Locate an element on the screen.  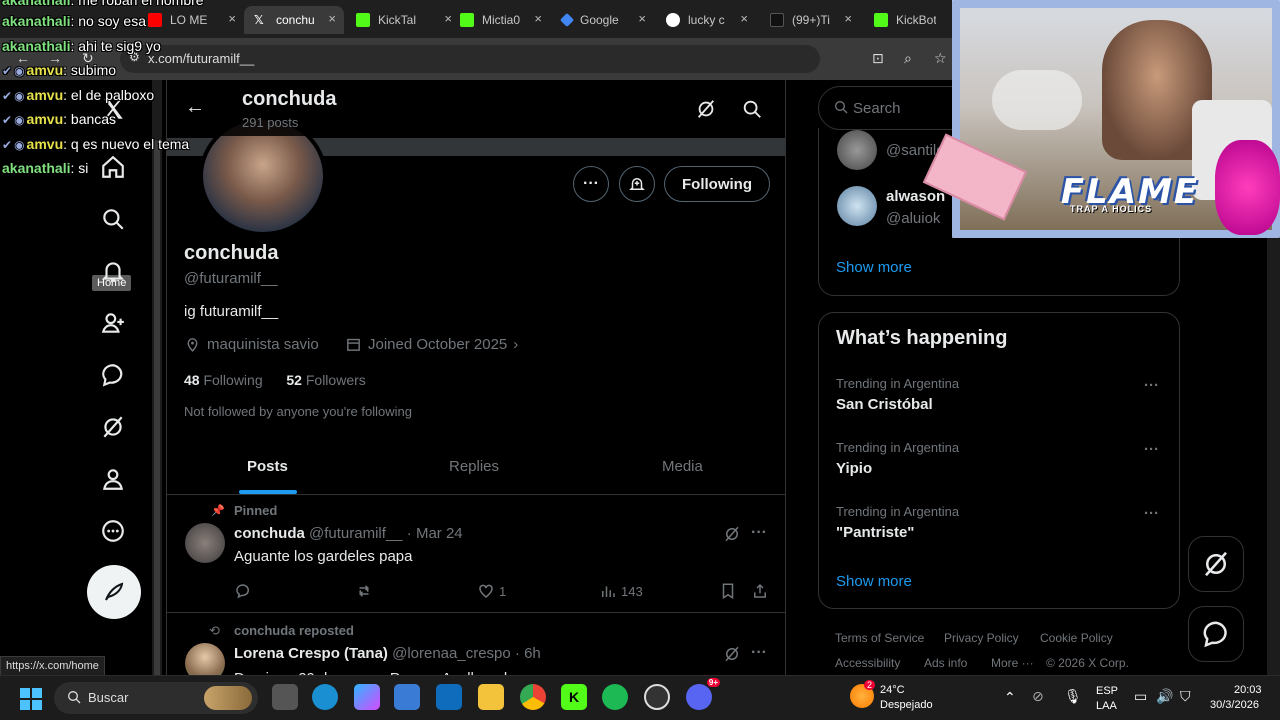
taskbar-search-input: Buscar is located at coordinates (156, 698).